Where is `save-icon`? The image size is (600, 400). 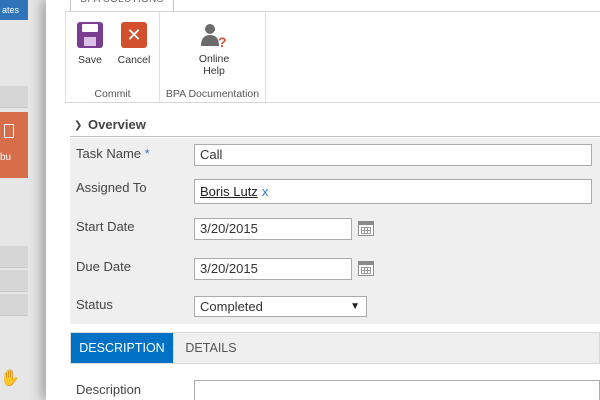
save-icon is located at coordinates (90, 35).